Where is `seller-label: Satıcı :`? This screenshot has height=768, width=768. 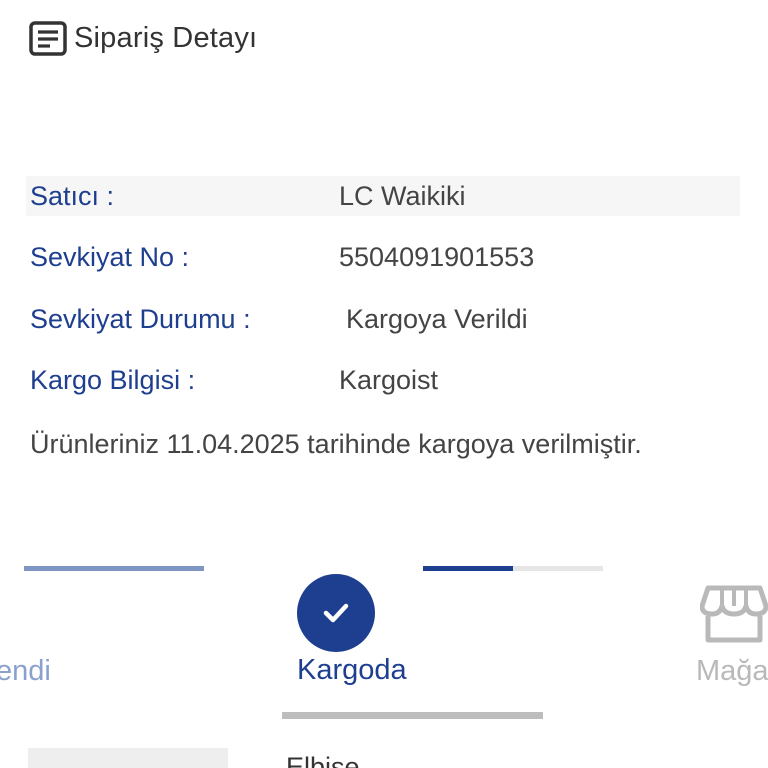 seller-label: Satıcı : is located at coordinates (72, 195).